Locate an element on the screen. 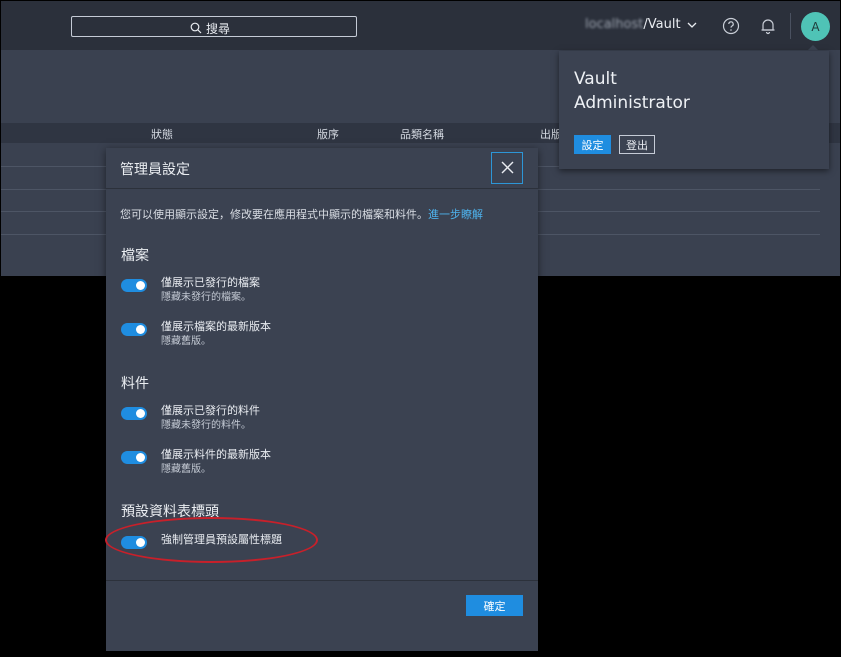  annotation-highlight is located at coordinates (211, 540).